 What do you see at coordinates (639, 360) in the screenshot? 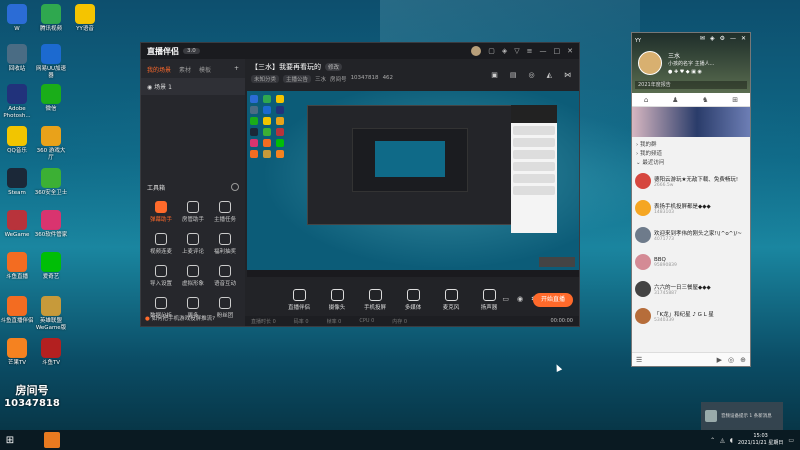
I see `main-menu-icon: ☰` at bounding box center [639, 360].